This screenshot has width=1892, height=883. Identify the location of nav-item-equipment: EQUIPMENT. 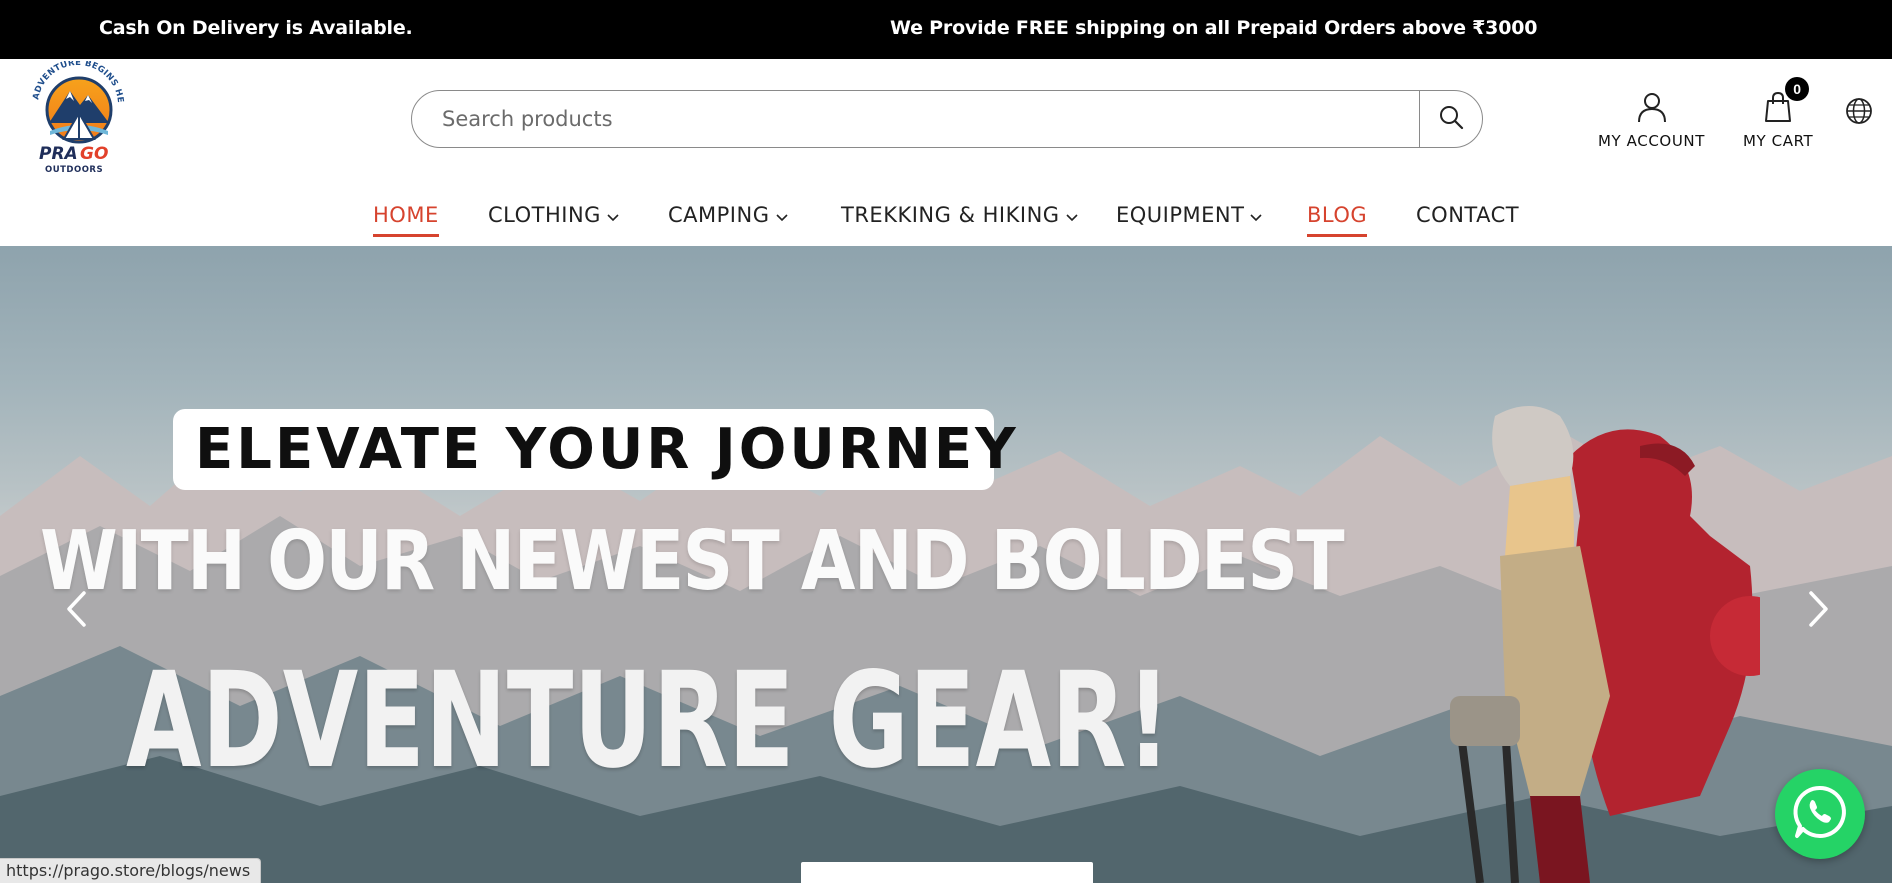
(1189, 215).